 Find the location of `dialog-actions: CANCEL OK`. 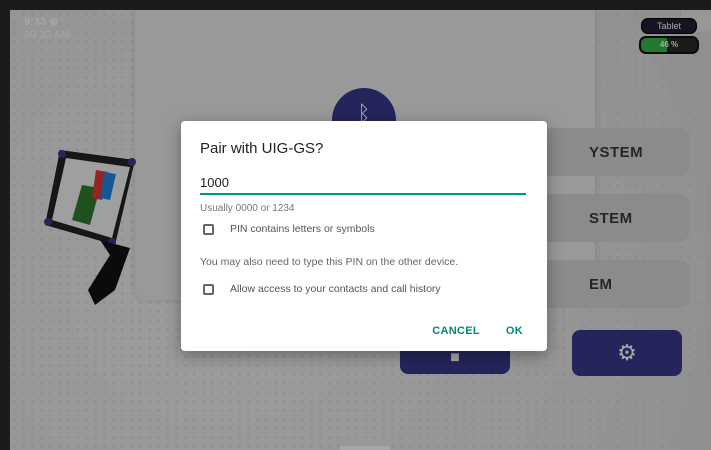

dialog-actions: CANCEL OK is located at coordinates (477, 331).